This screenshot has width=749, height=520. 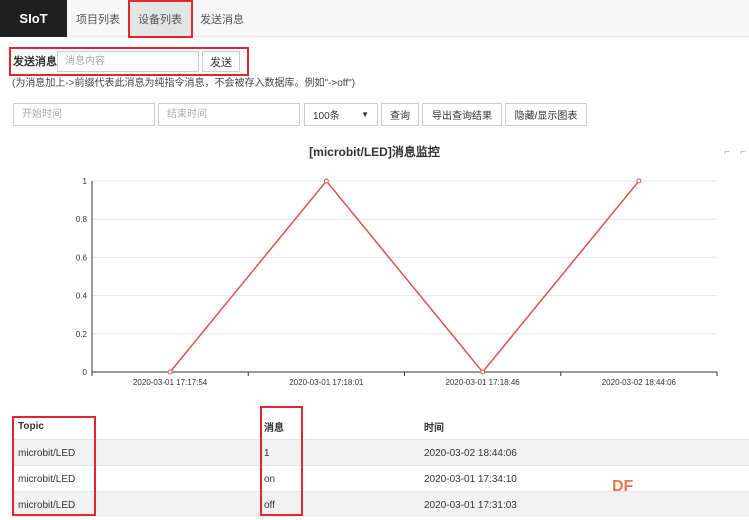 What do you see at coordinates (639, 382) in the screenshot?
I see `x-tick-label: 2020-03-02 18:44:06` at bounding box center [639, 382].